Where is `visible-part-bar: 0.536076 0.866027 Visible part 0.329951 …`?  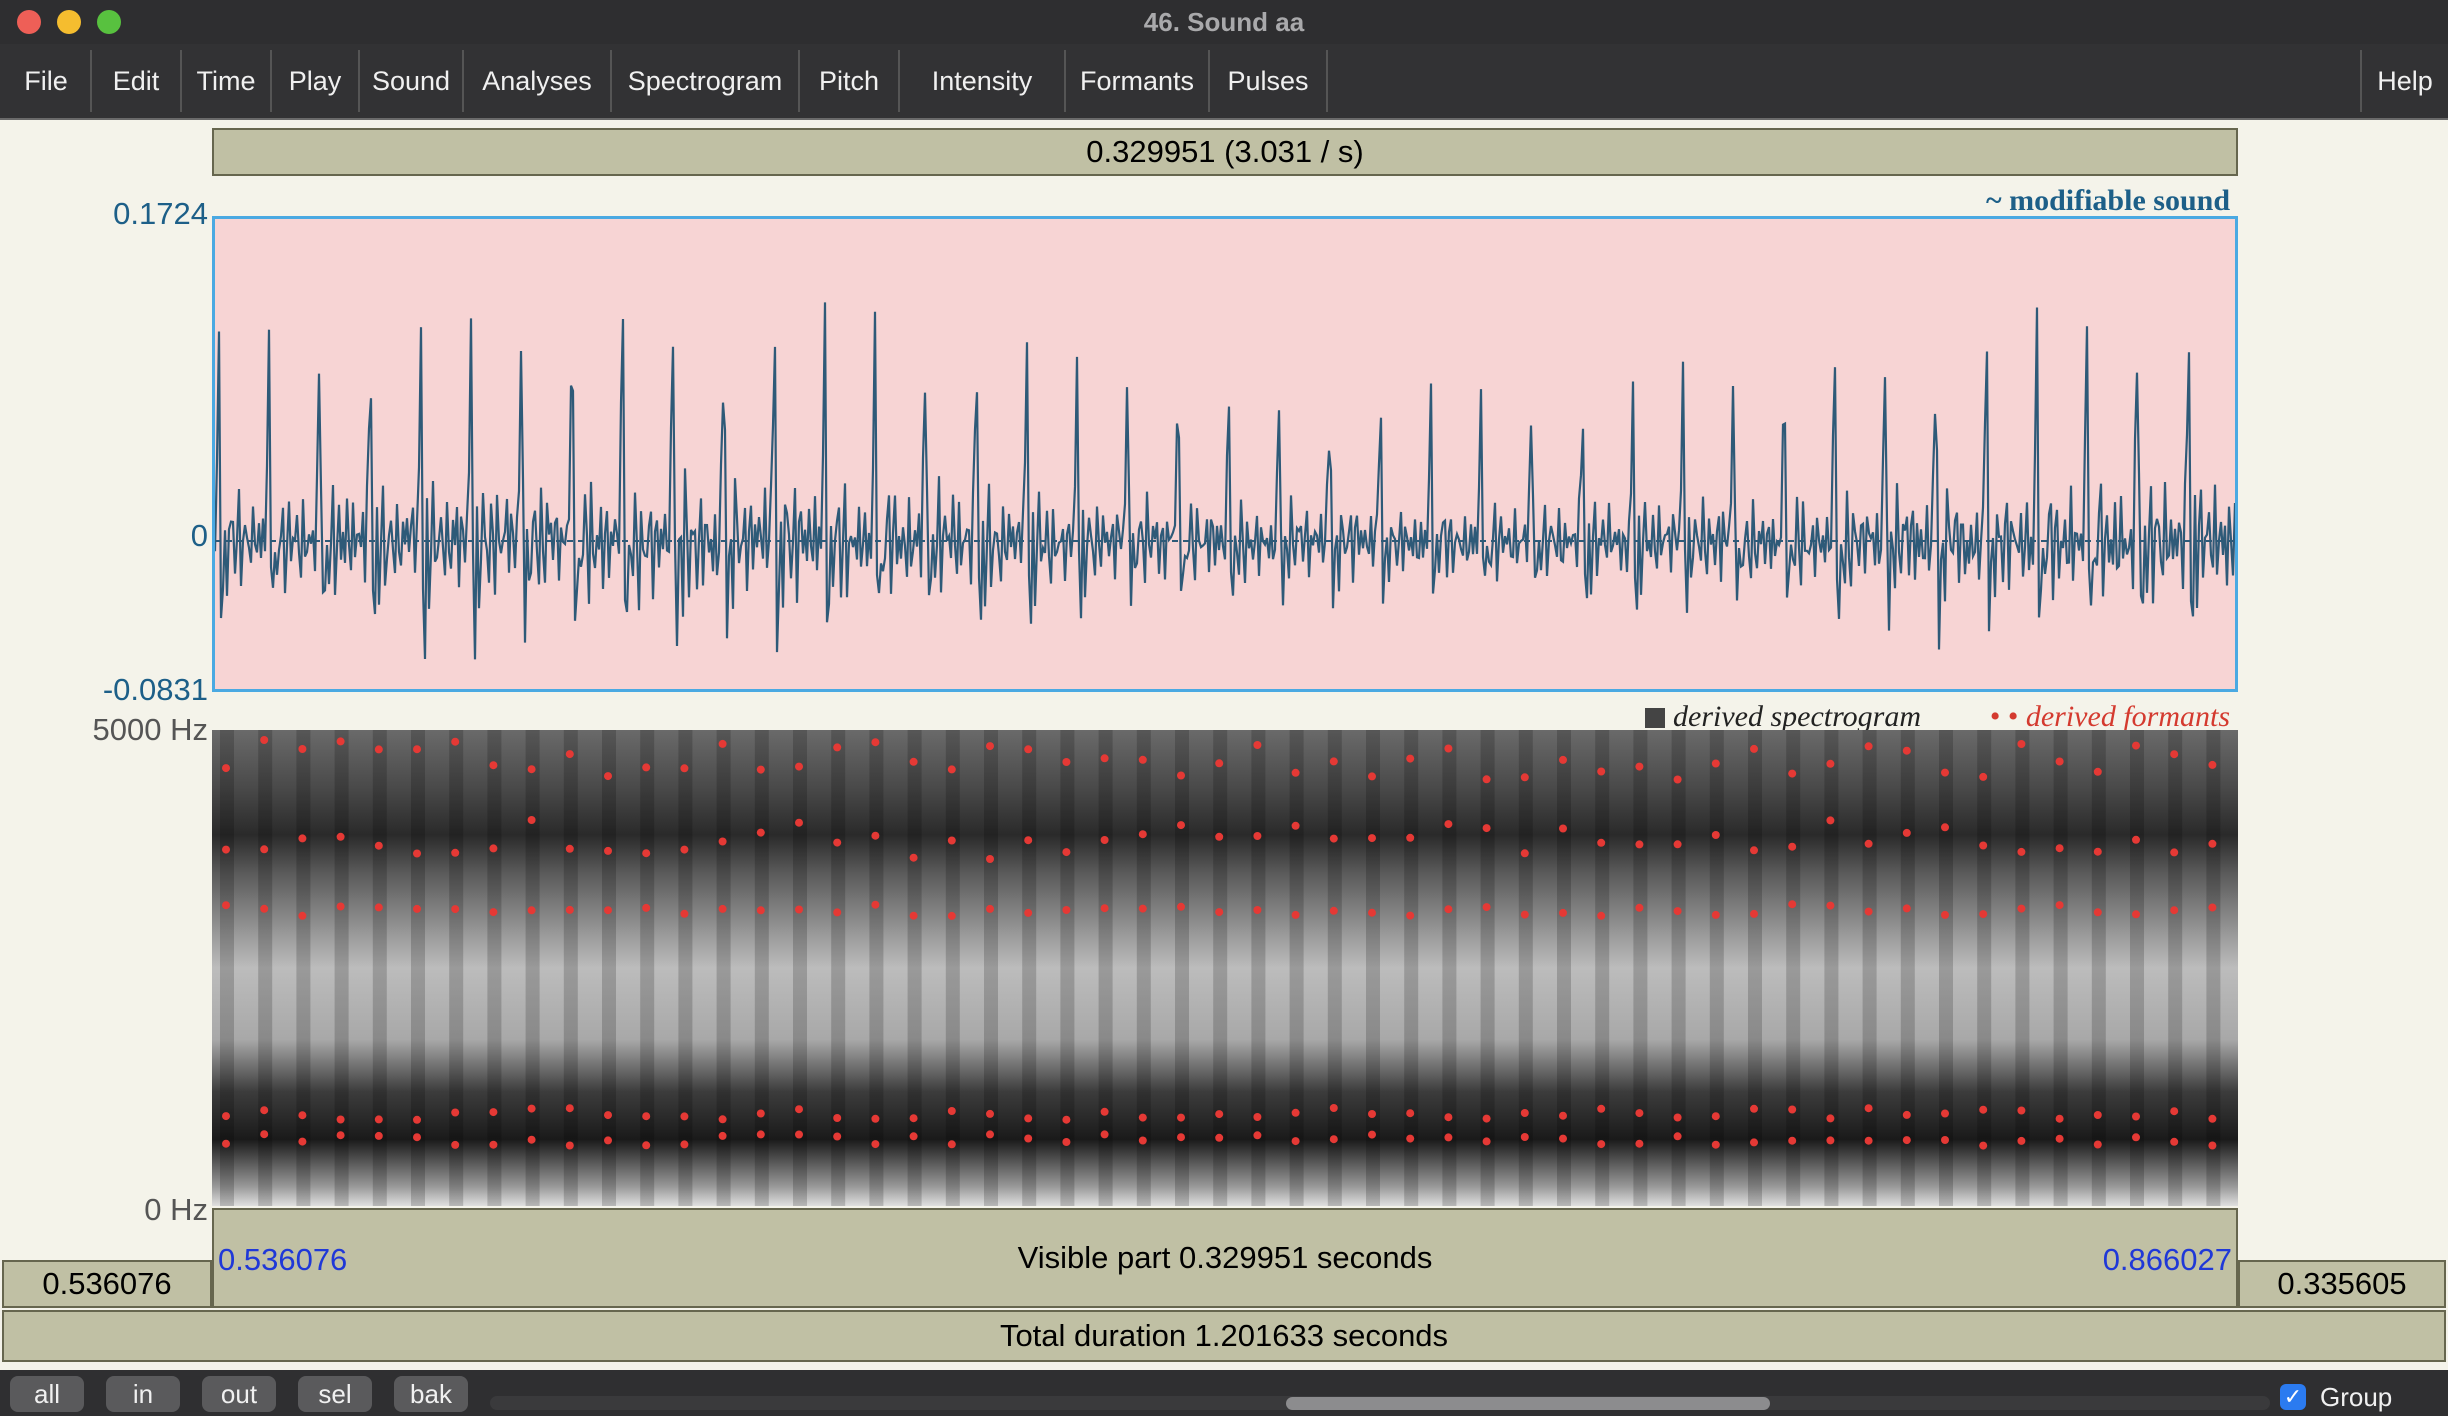 visible-part-bar: 0.536076 0.866027 Visible part 0.329951 … is located at coordinates (1225, 1258).